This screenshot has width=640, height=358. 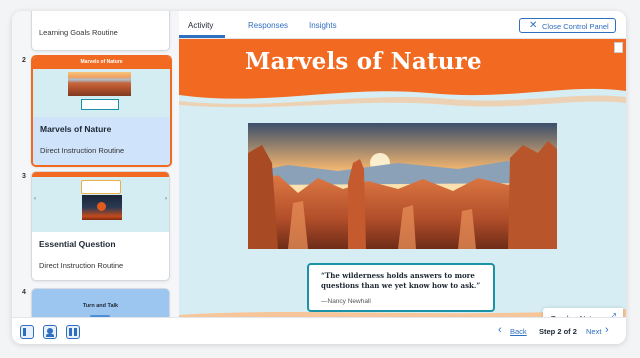 What do you see at coordinates (200, 25) in the screenshot?
I see `tab-activity: Activity` at bounding box center [200, 25].